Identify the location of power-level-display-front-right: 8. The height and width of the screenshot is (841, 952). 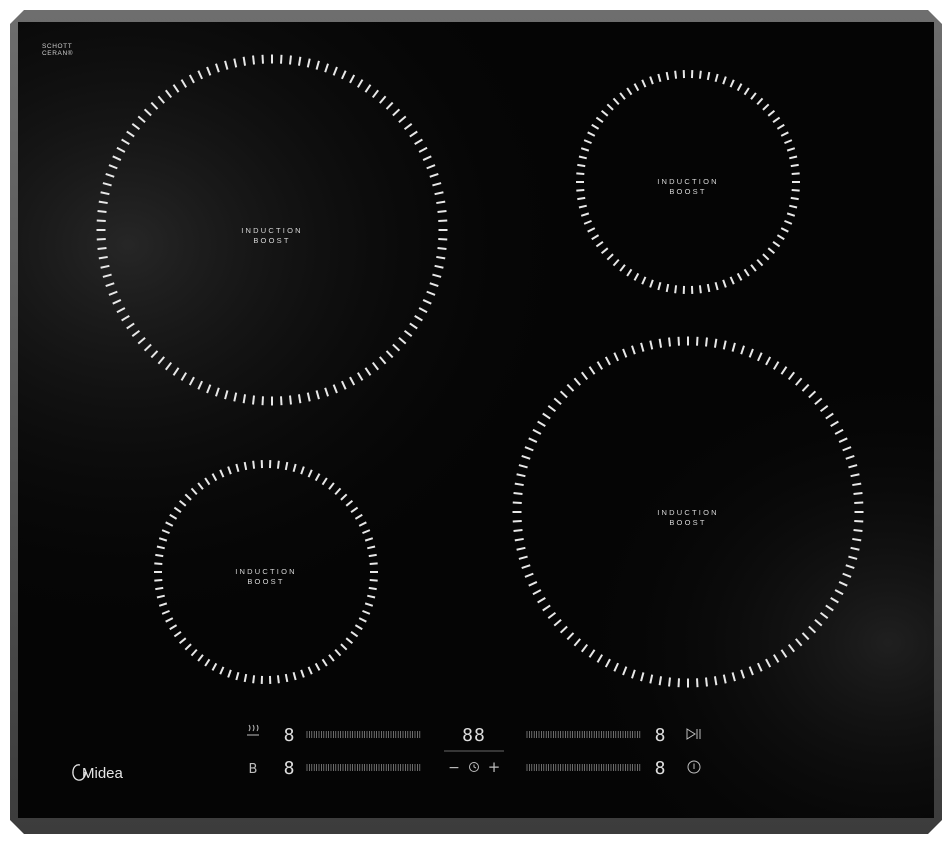
(660, 768).